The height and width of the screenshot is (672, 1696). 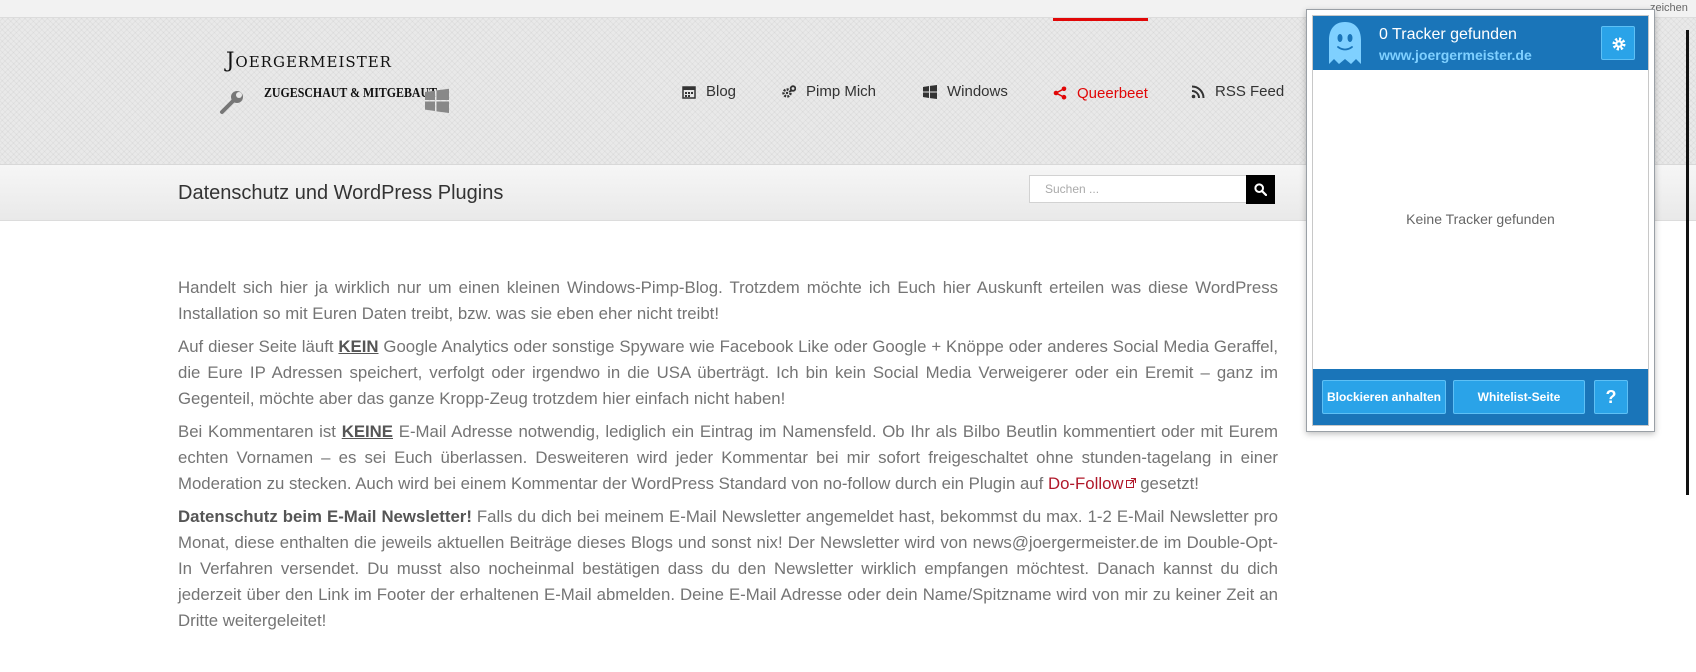 What do you see at coordinates (231, 102) in the screenshot?
I see `wrench-icon` at bounding box center [231, 102].